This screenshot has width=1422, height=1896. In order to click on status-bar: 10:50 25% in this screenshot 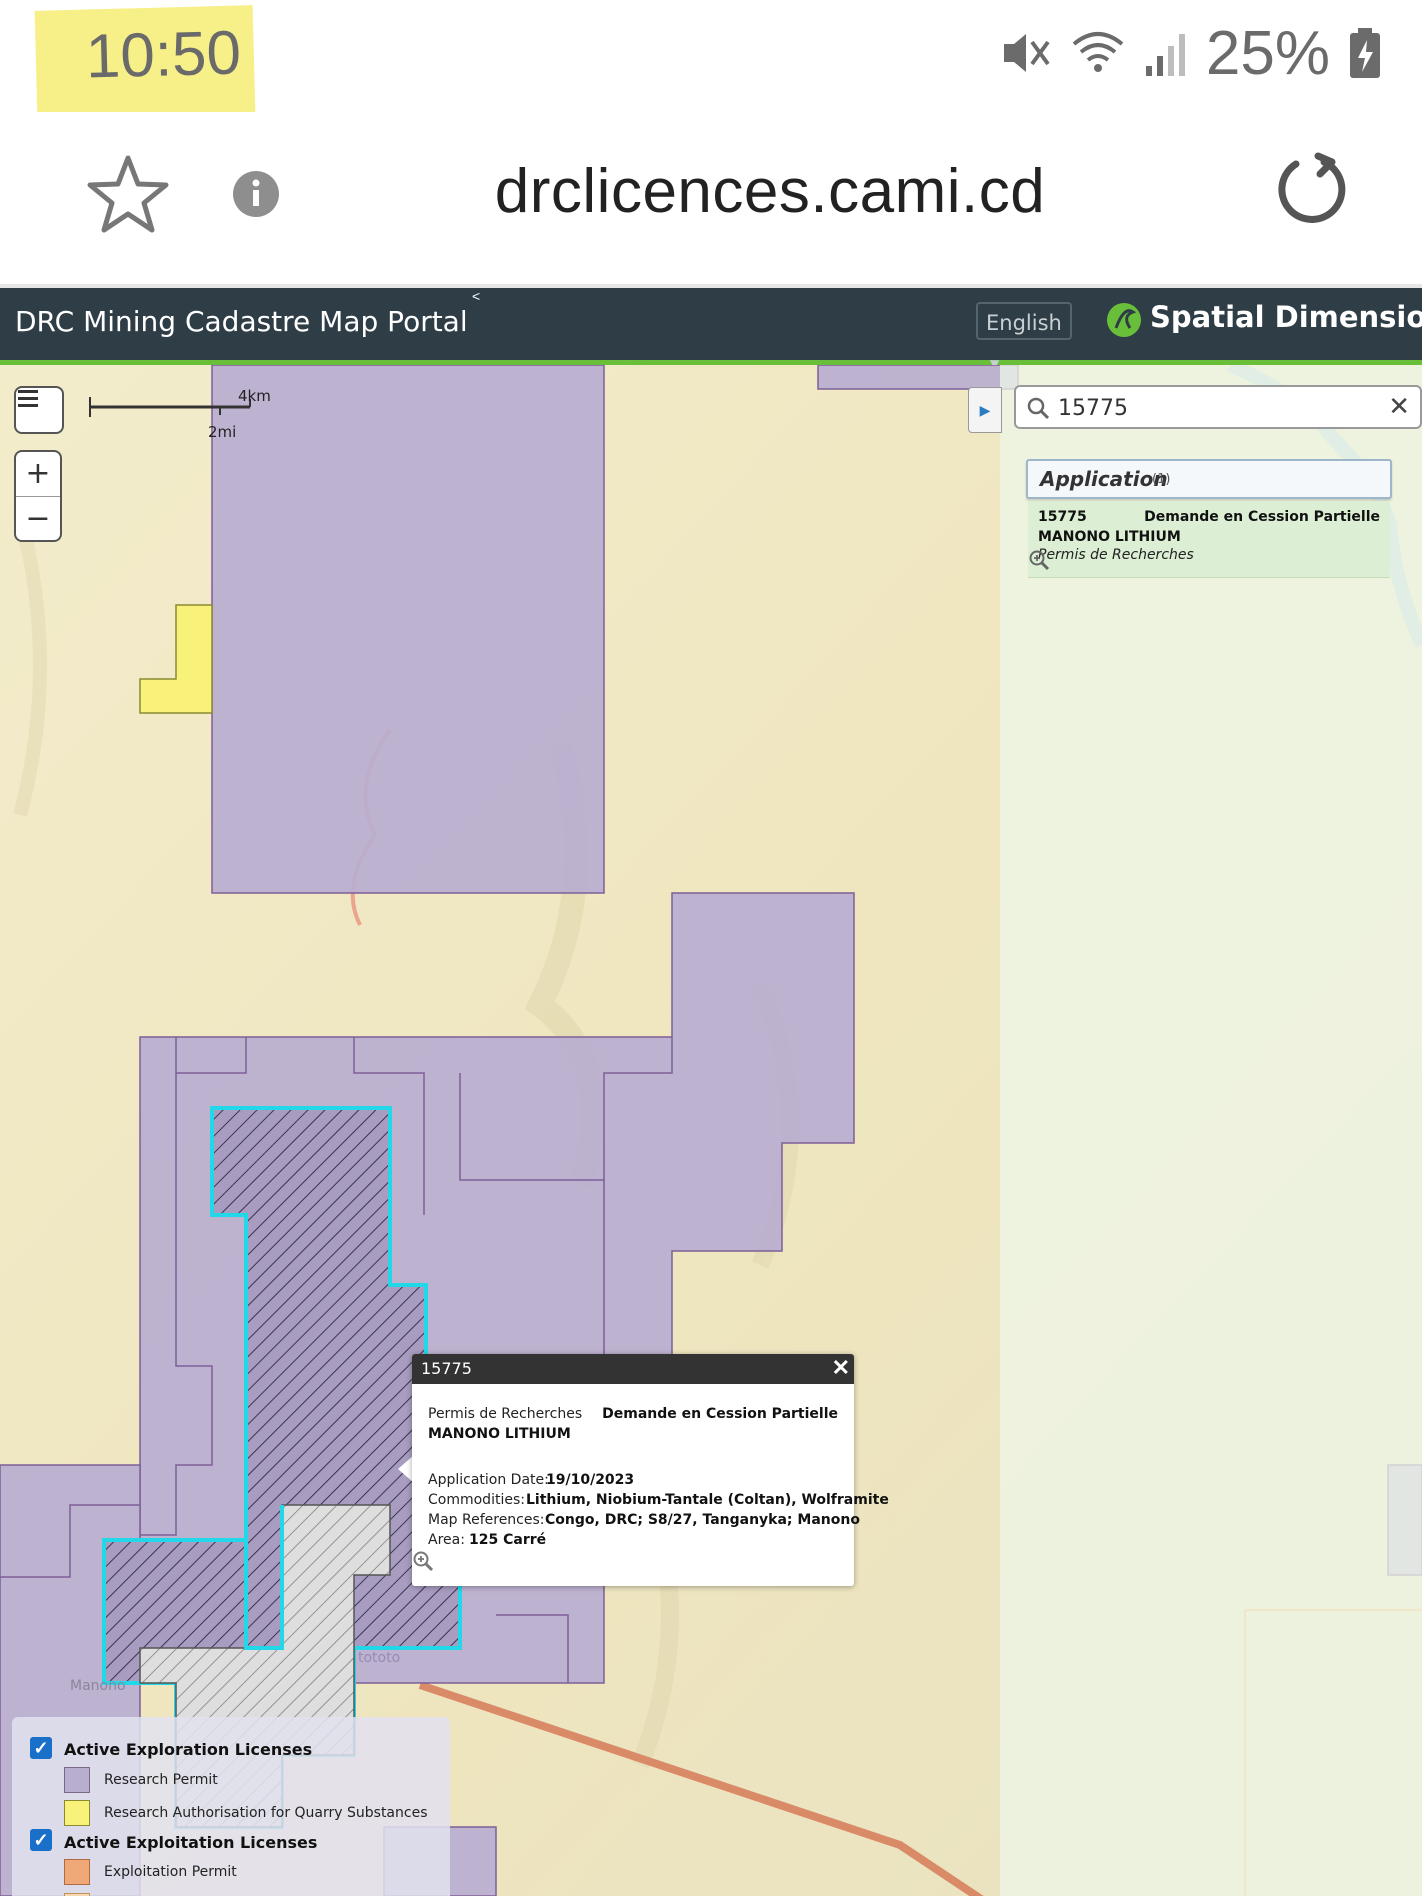, I will do `click(711, 59)`.